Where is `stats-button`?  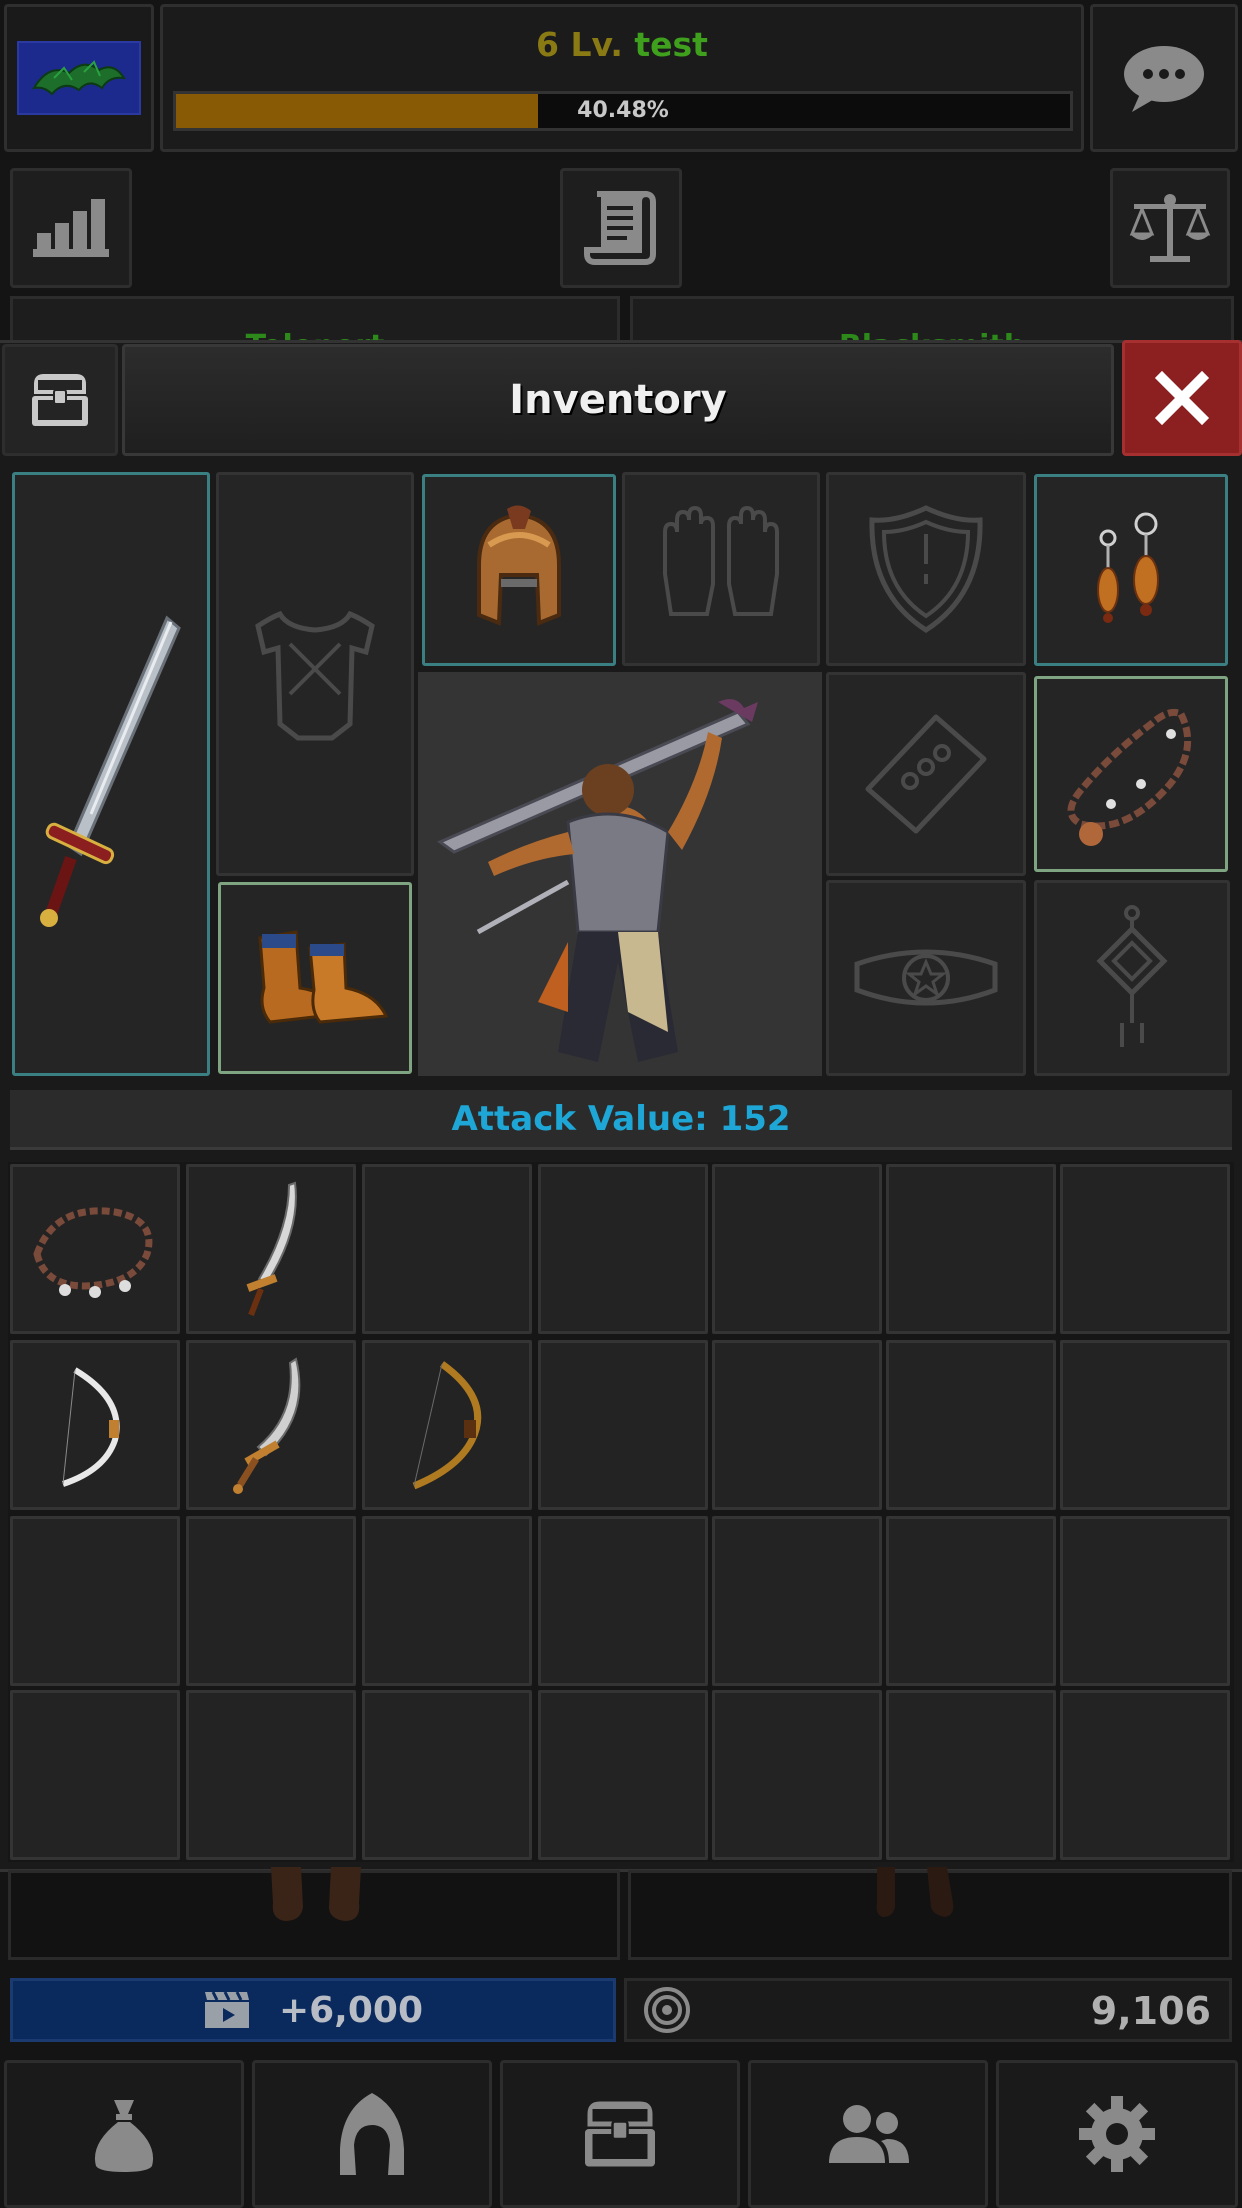 stats-button is located at coordinates (71, 228).